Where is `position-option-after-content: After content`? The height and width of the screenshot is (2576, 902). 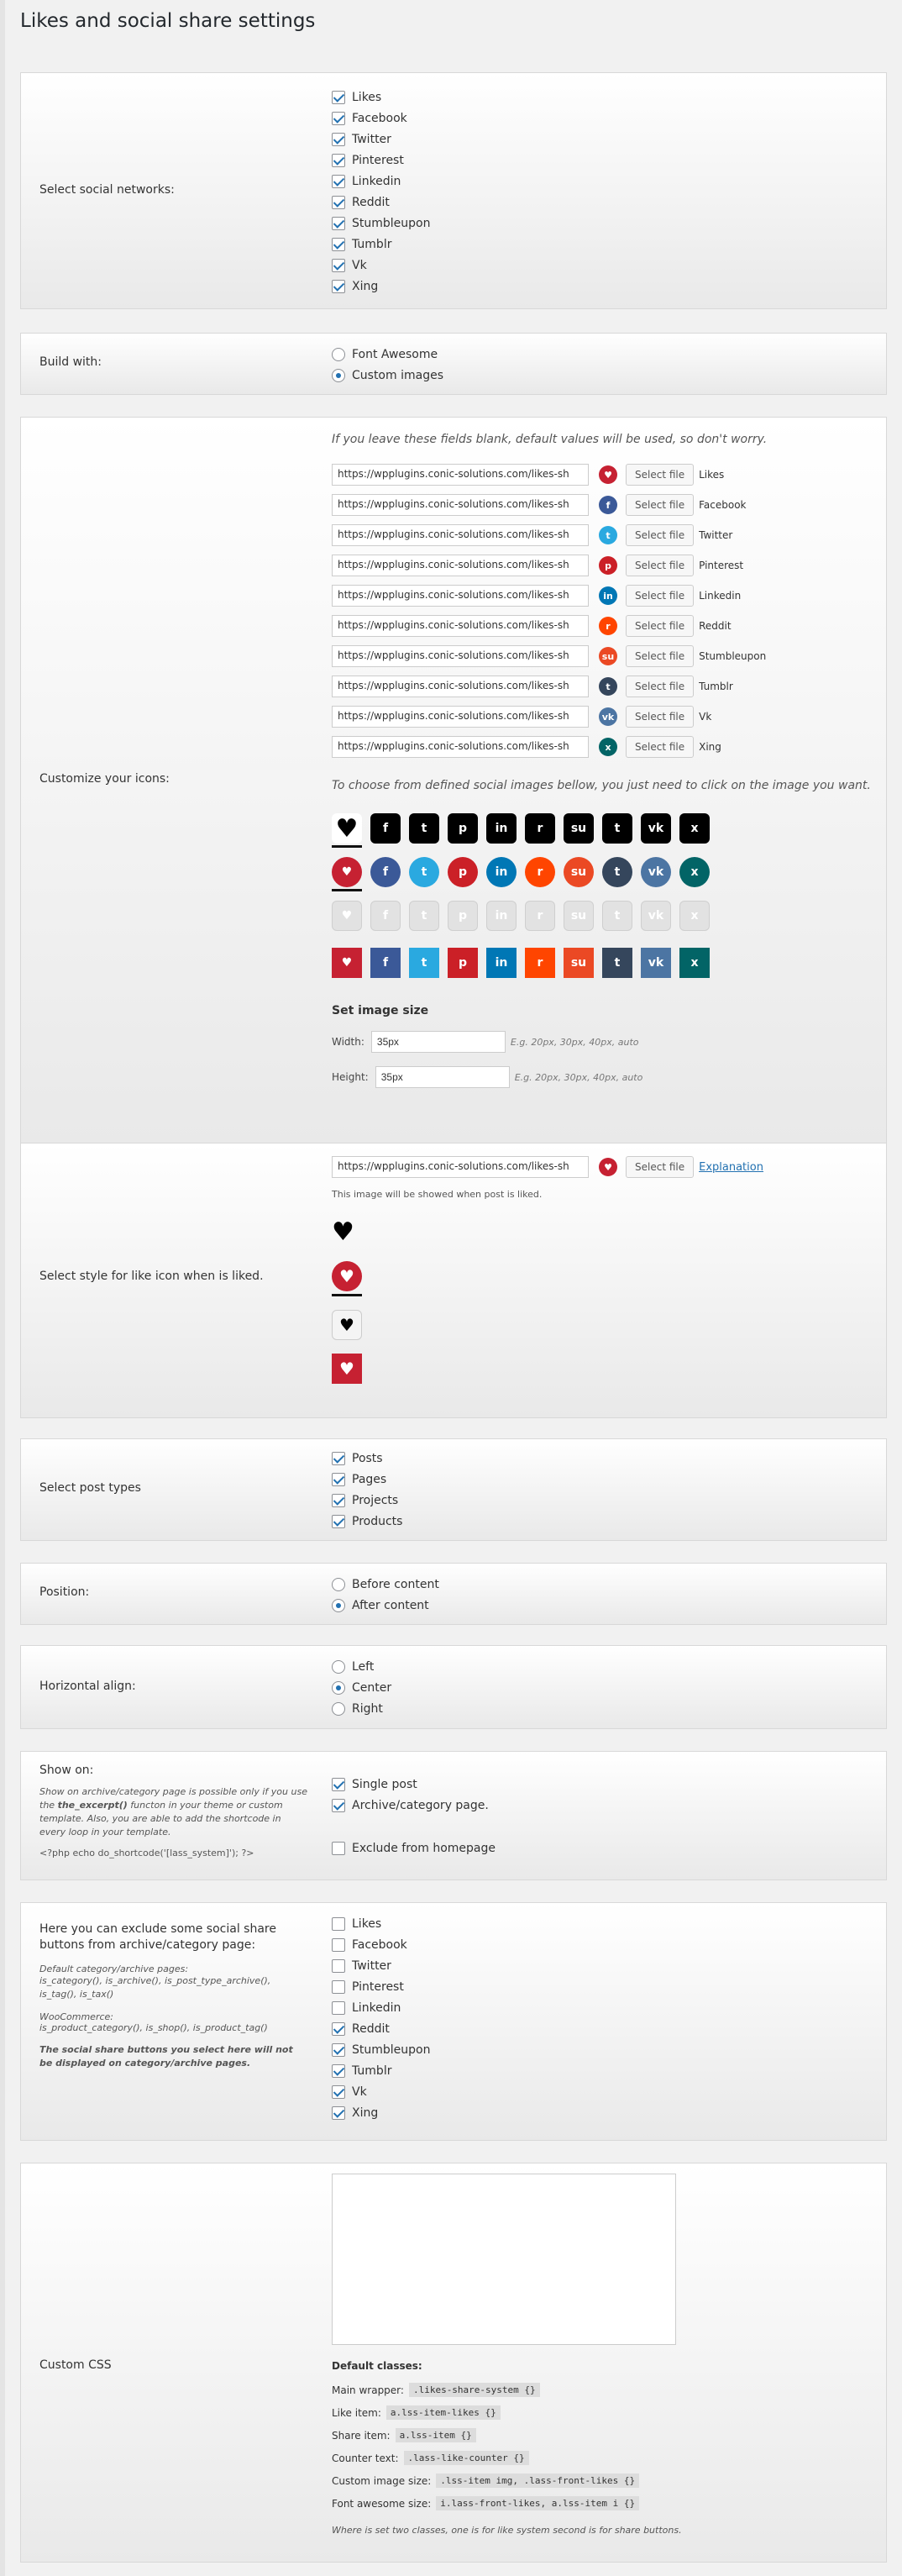
position-option-after-content: After content is located at coordinates (385, 1605).